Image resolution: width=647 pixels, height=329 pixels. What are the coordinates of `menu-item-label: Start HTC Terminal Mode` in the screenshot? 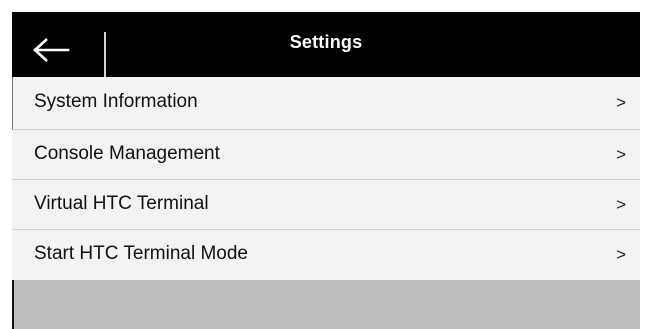 It's located at (141, 253).